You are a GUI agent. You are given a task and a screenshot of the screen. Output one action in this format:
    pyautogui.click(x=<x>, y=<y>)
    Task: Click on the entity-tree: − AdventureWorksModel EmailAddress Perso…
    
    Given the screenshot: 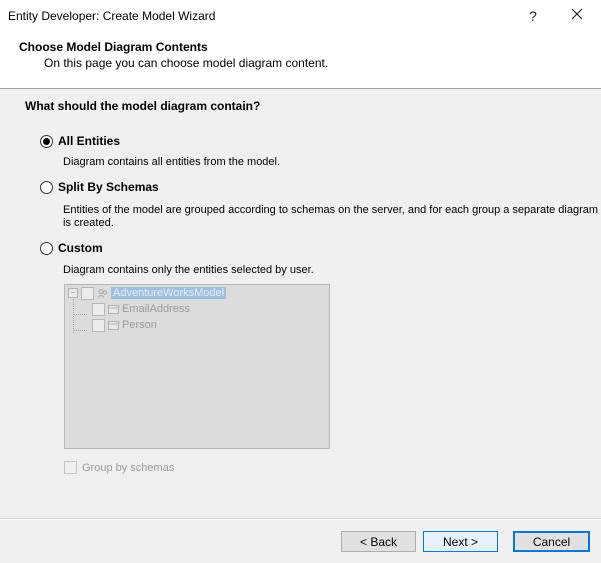 What is the action you would take?
    pyautogui.click(x=197, y=366)
    